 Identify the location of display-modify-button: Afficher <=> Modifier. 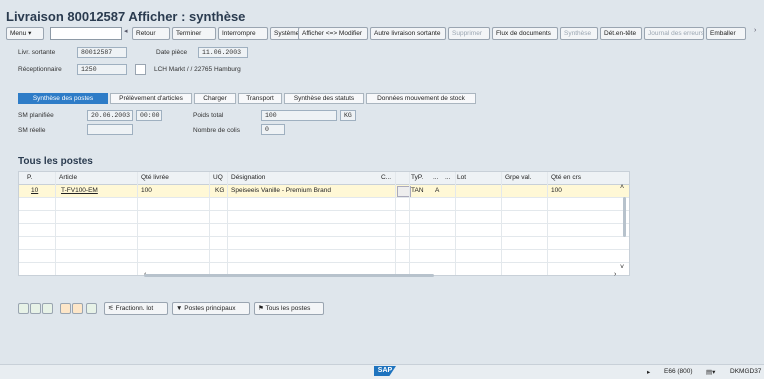
(333, 33).